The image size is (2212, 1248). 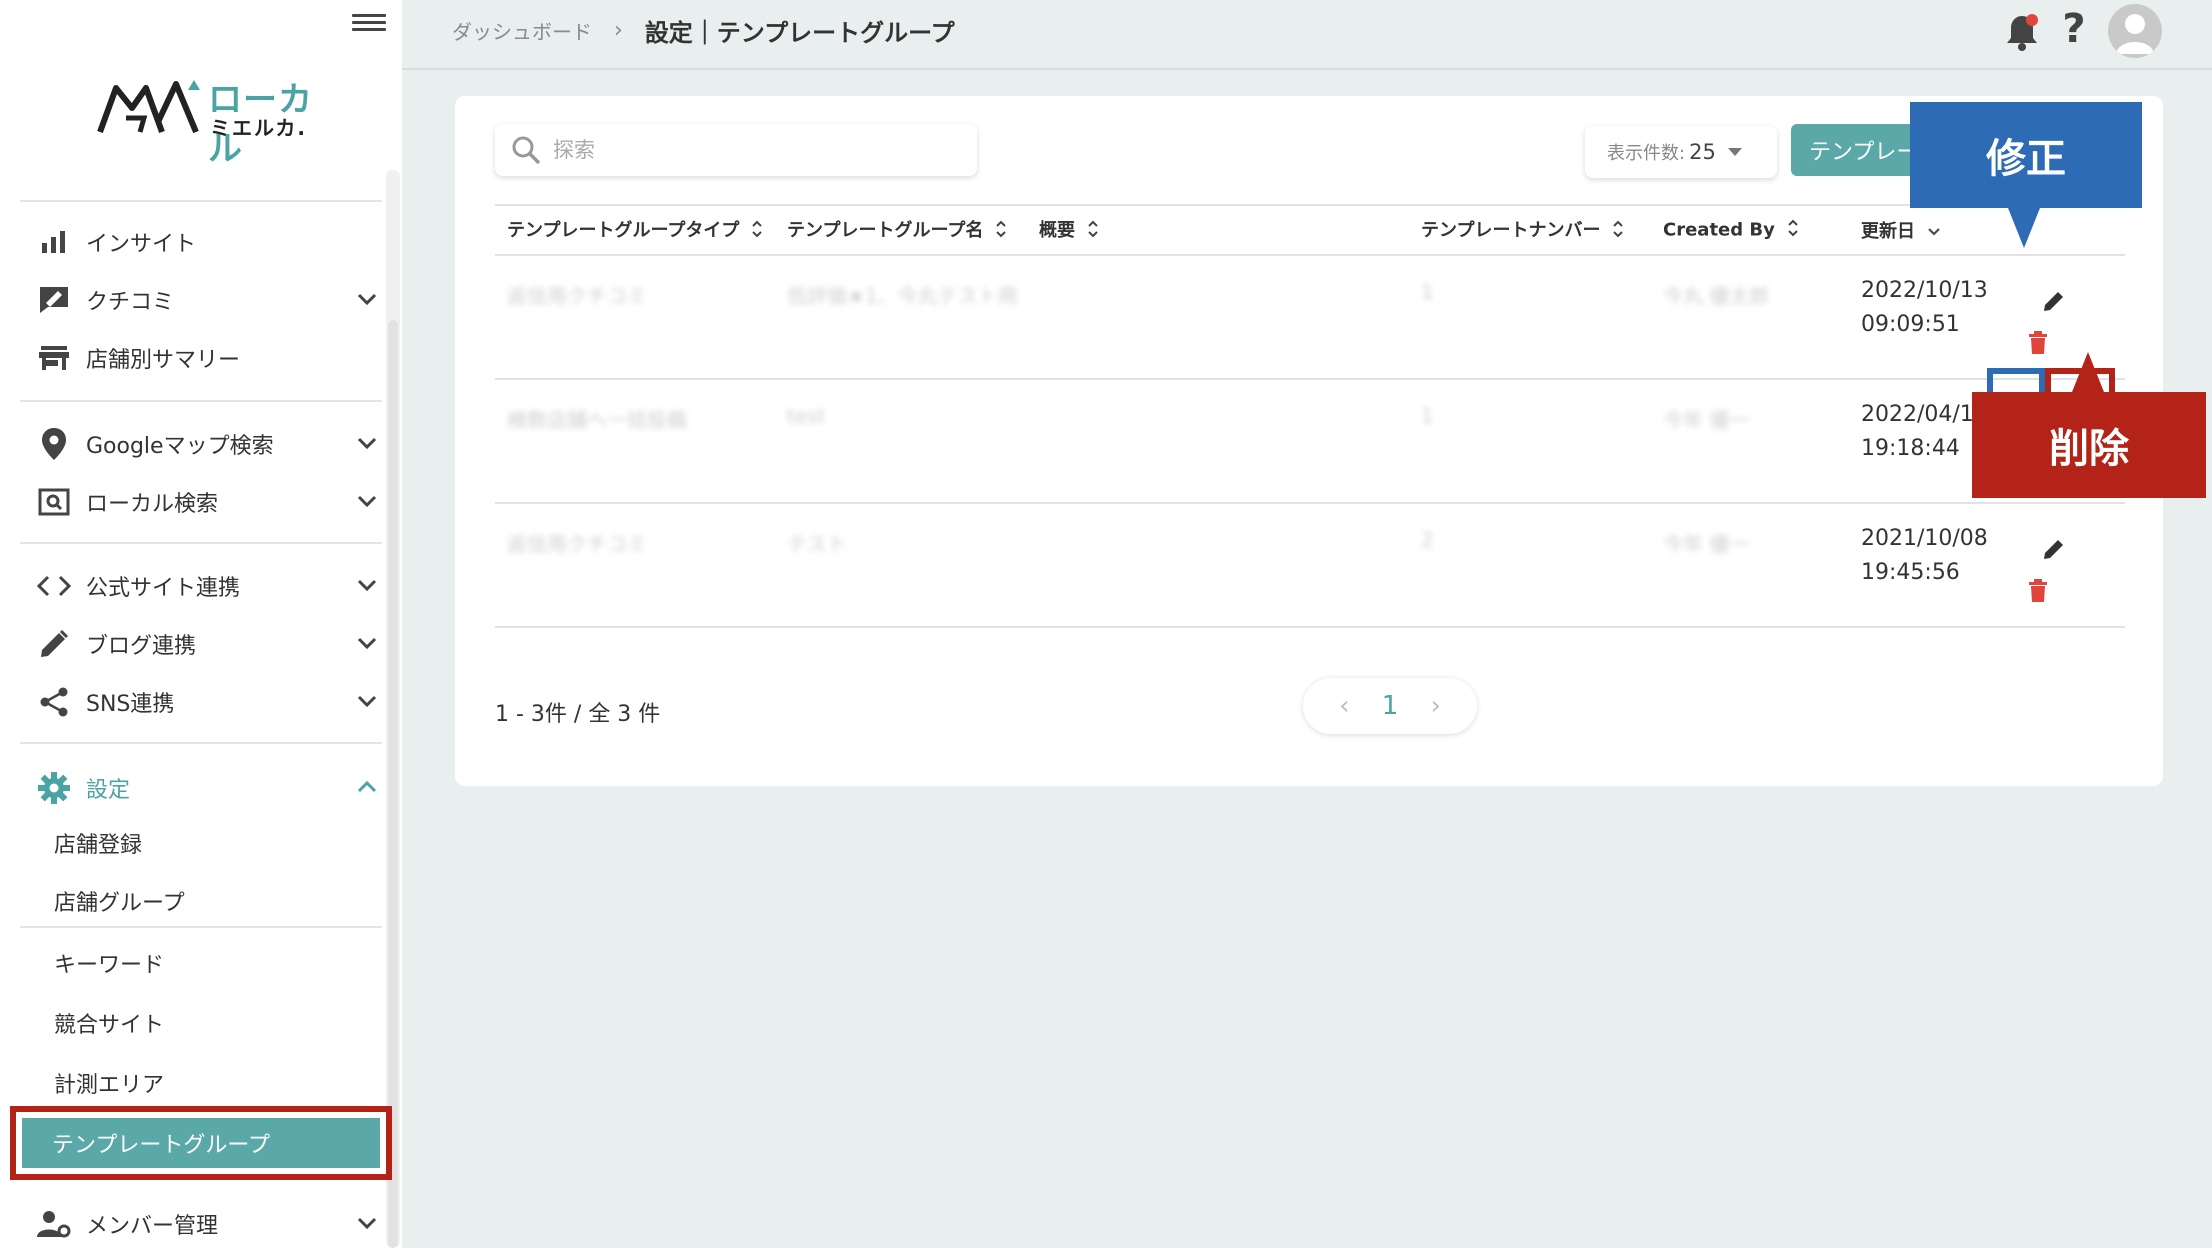 I want to click on per-page-select: 表示件数: 25, so click(x=1681, y=152).